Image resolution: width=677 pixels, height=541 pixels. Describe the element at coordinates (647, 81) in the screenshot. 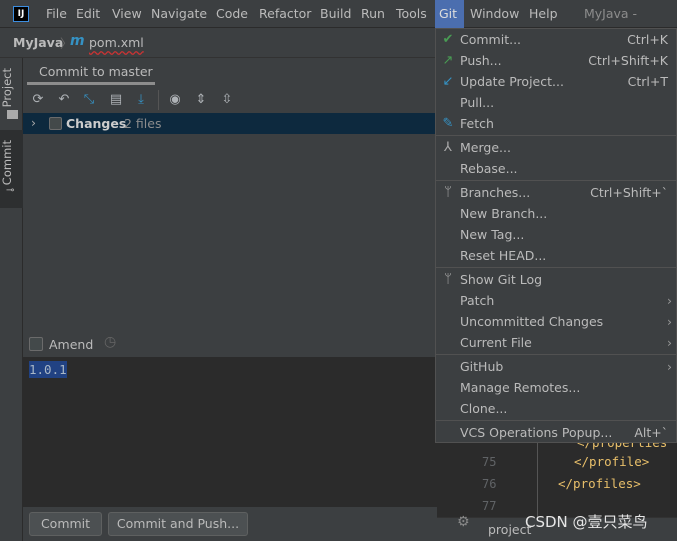

I see `menu-item-shortcut: Ctrl+T` at that location.